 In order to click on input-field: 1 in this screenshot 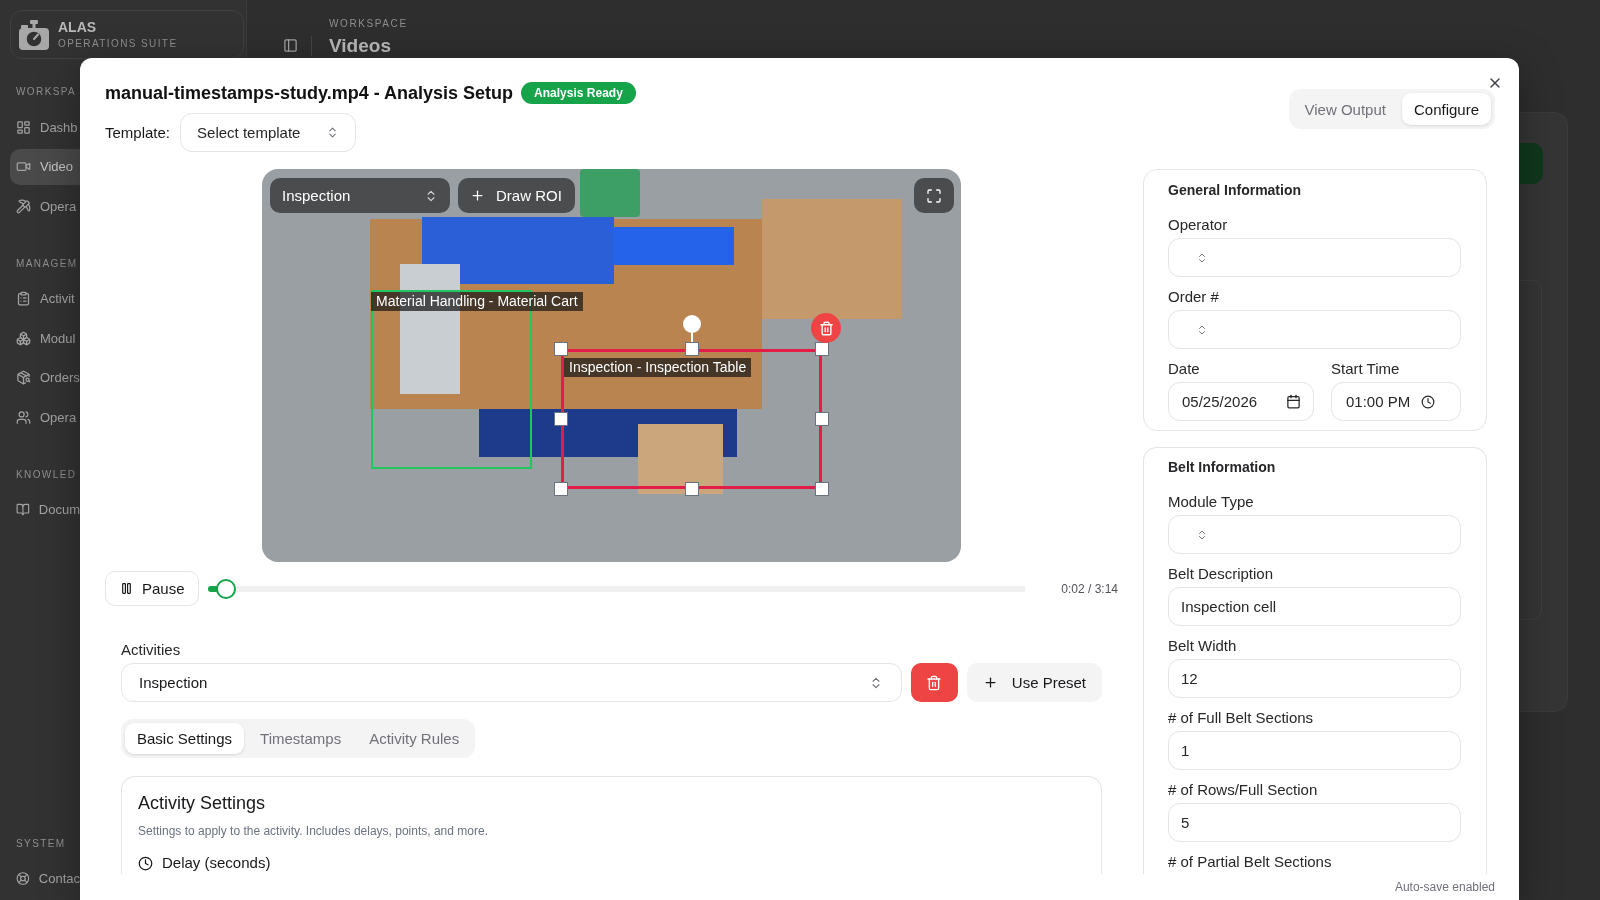, I will do `click(1314, 750)`.